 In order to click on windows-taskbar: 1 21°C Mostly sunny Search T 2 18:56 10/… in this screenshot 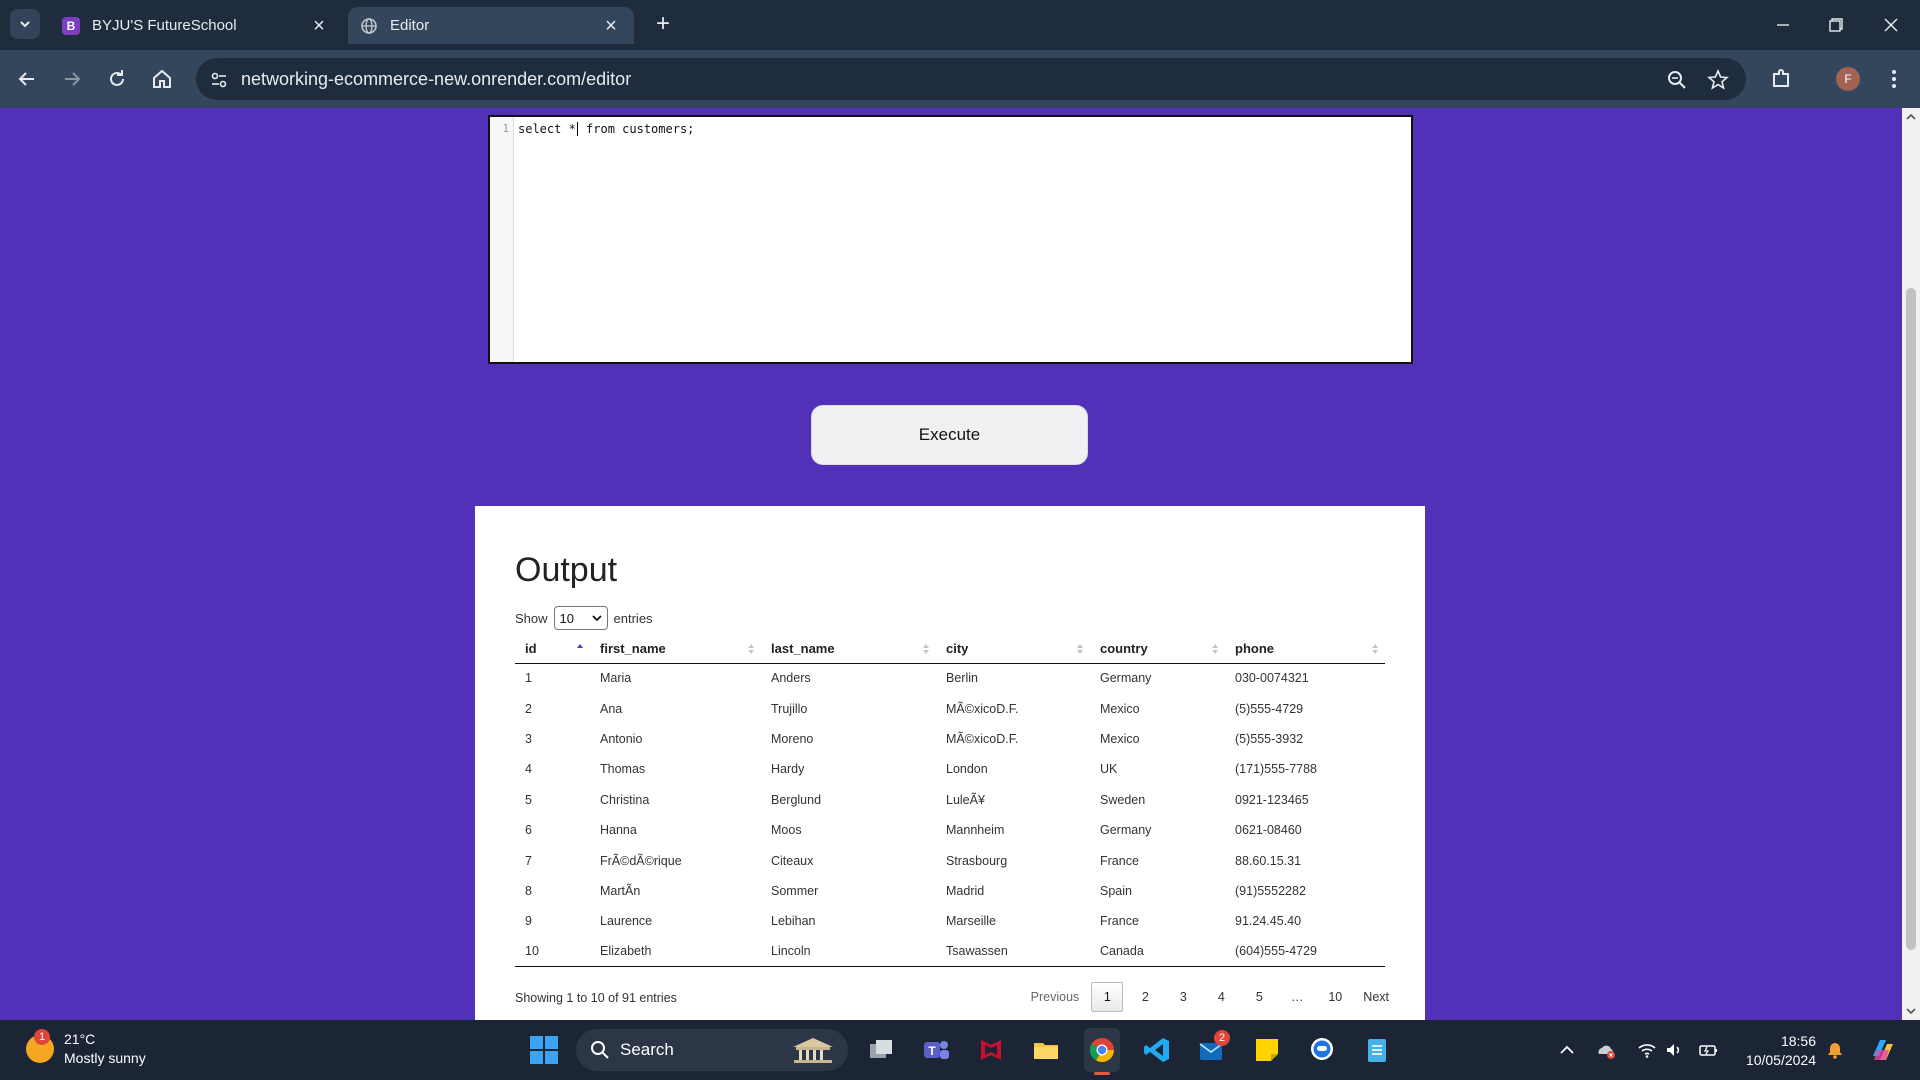, I will do `click(960, 1050)`.